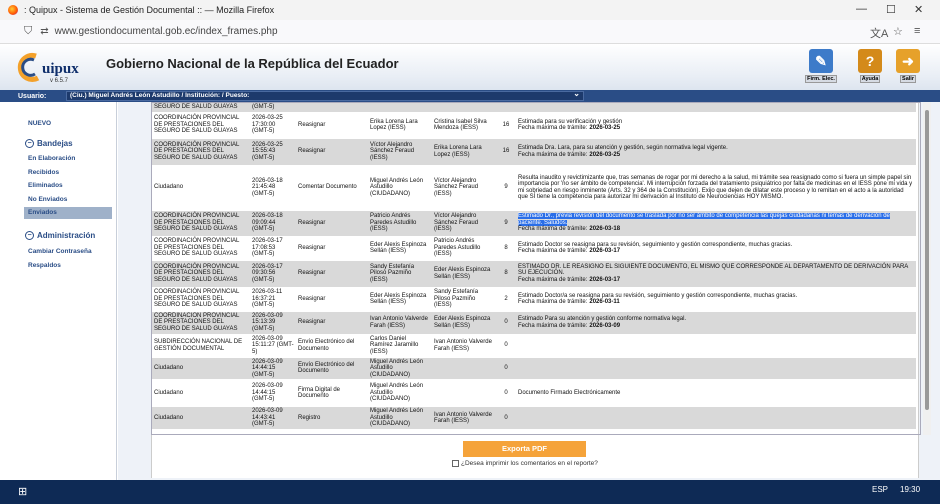 The height and width of the screenshot is (504, 940). Describe the element at coordinates (400, 273) in the screenshot. I see `cell-por: Sandy Estefanía Piloso Pazmiño (IESS)` at that location.